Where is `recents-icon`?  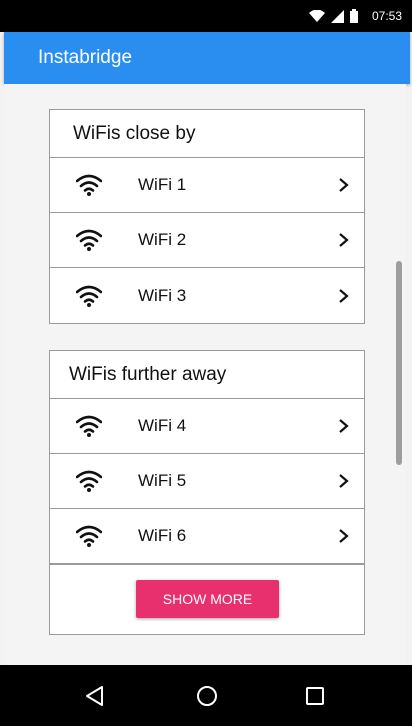
recents-icon is located at coordinates (315, 696).